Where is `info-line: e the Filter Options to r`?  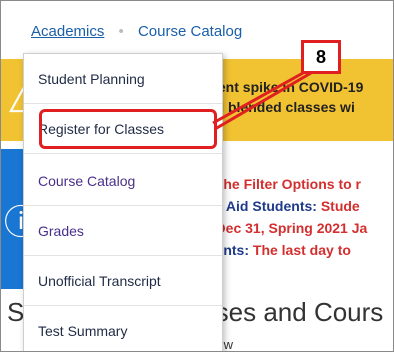
info-line: e the Filter Options to r is located at coordinates (284, 184).